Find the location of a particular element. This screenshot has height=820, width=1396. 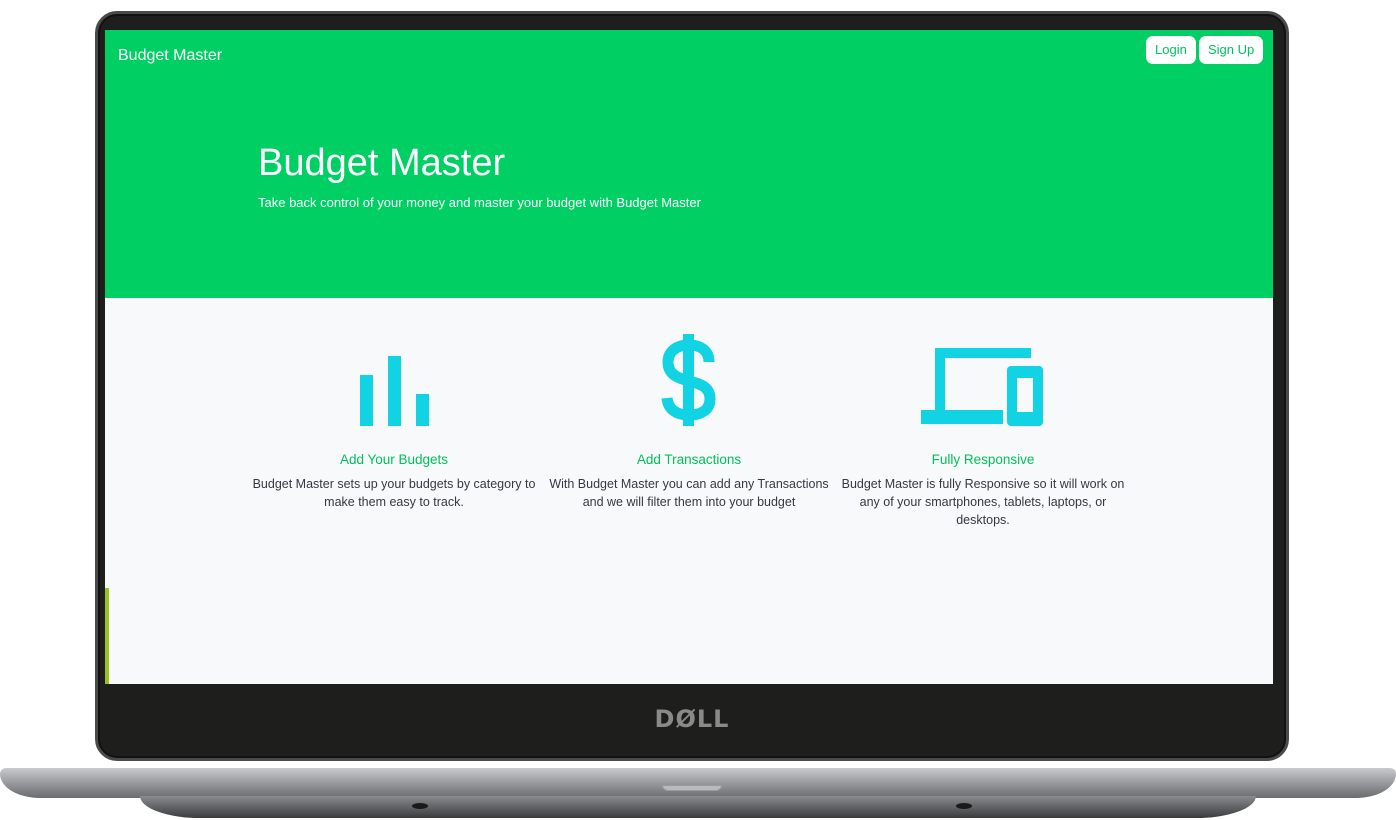

dell-logo: DØLL is located at coordinates (692, 719).